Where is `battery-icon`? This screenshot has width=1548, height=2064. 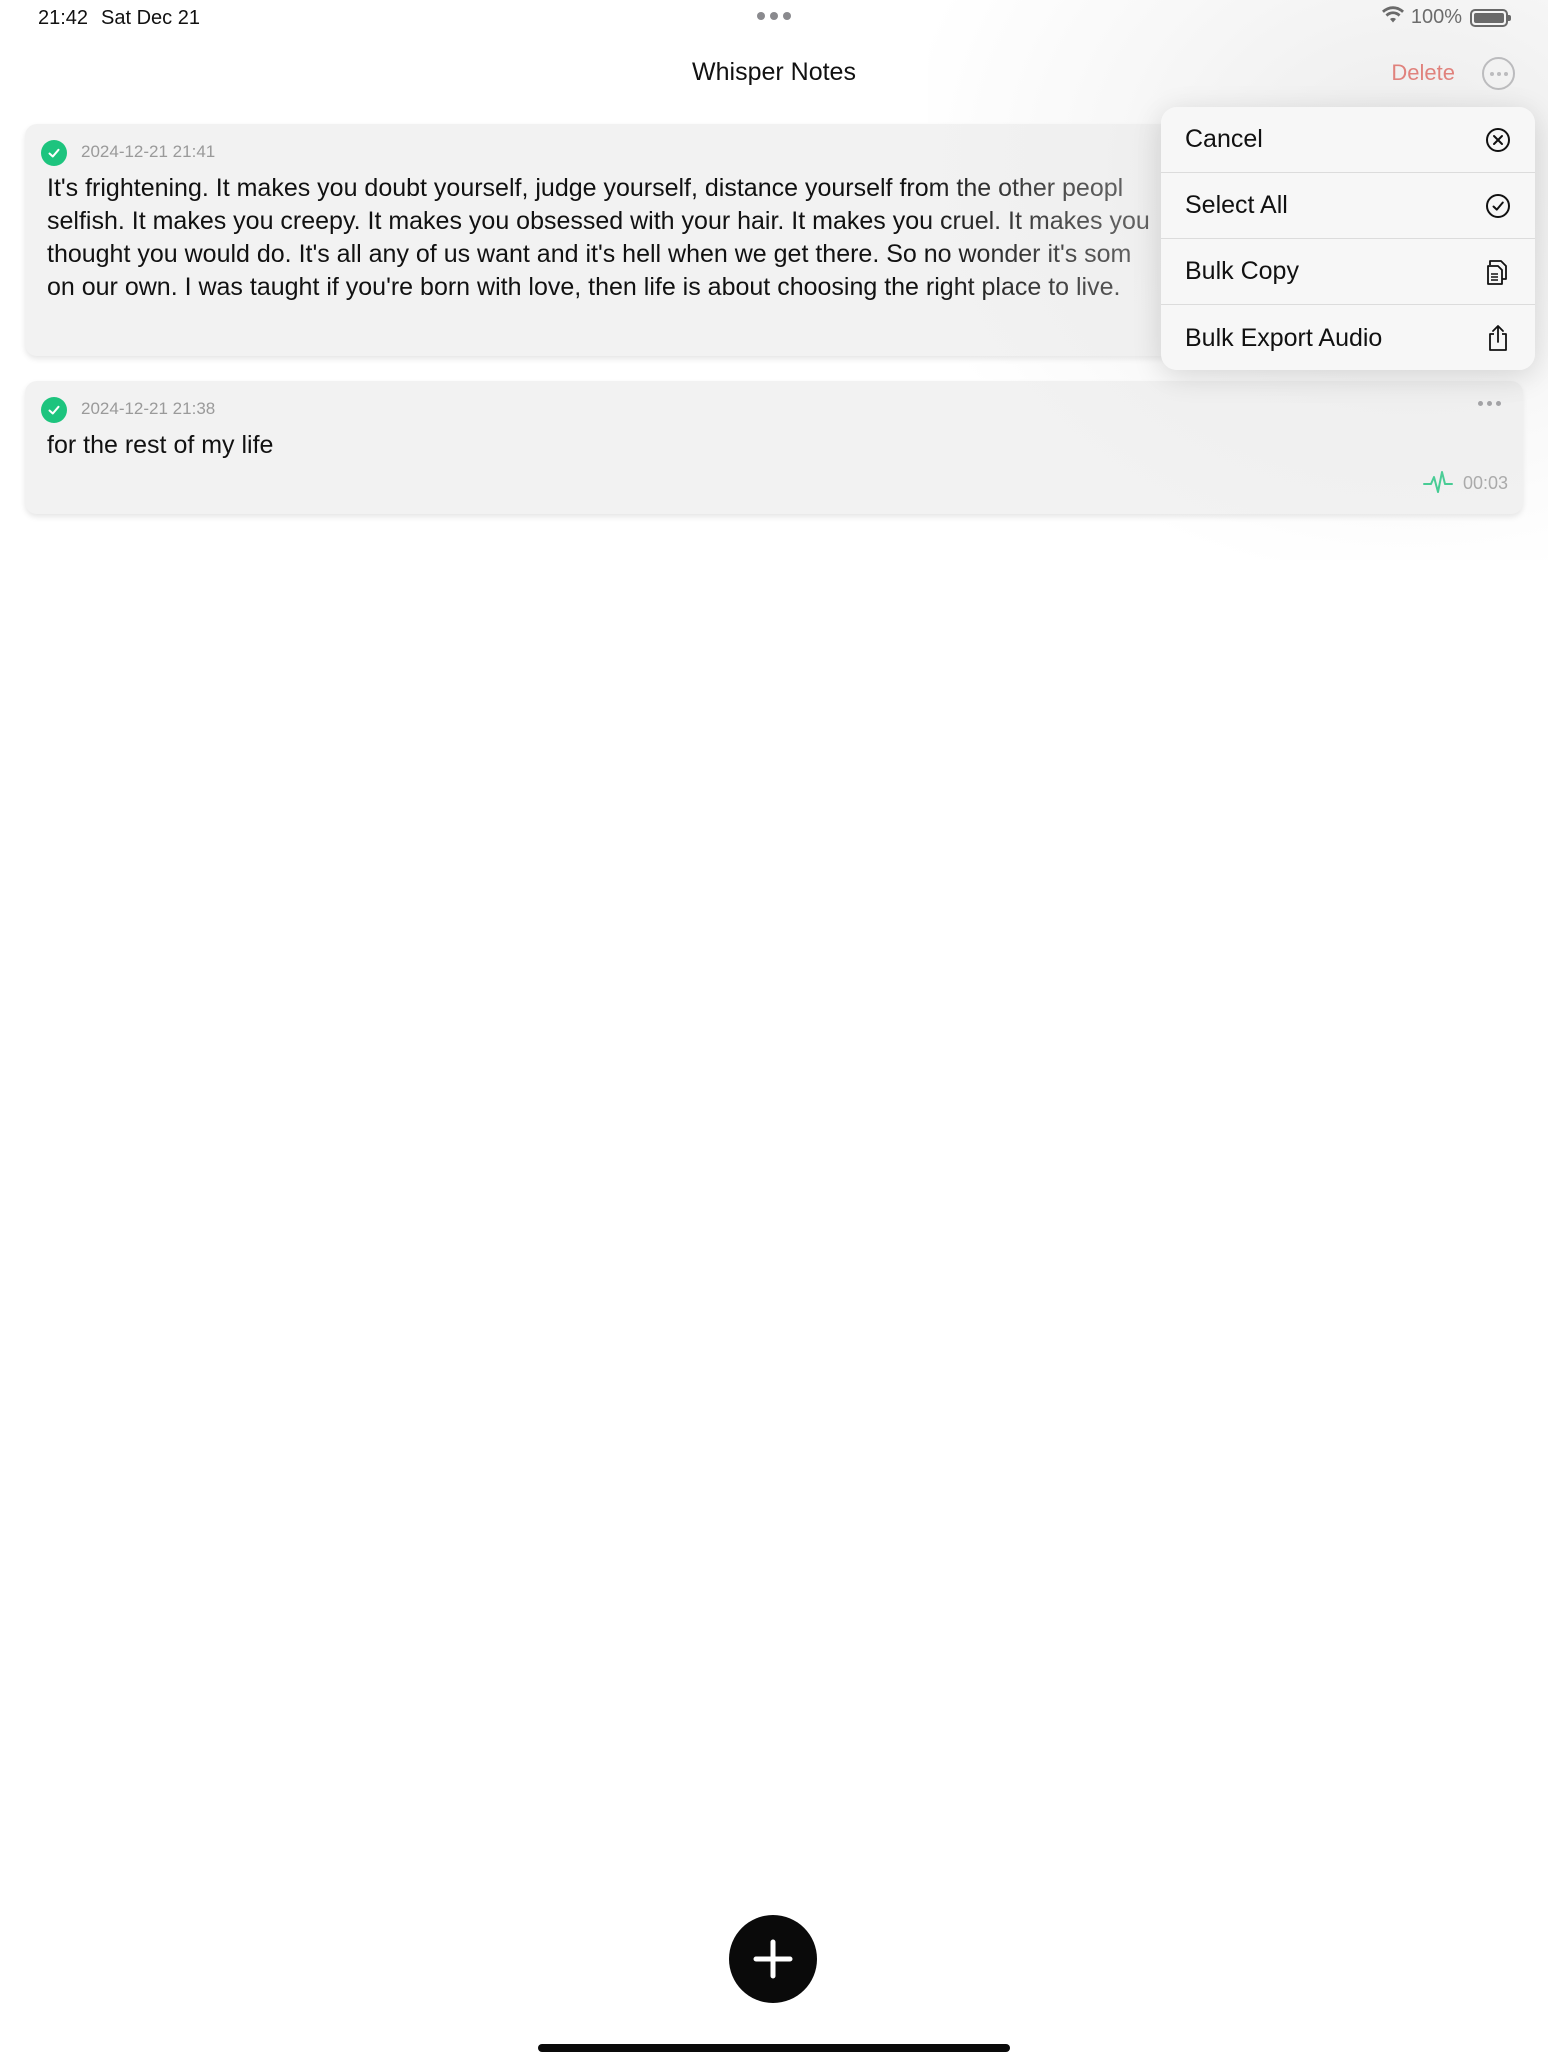
battery-icon is located at coordinates (1490, 17).